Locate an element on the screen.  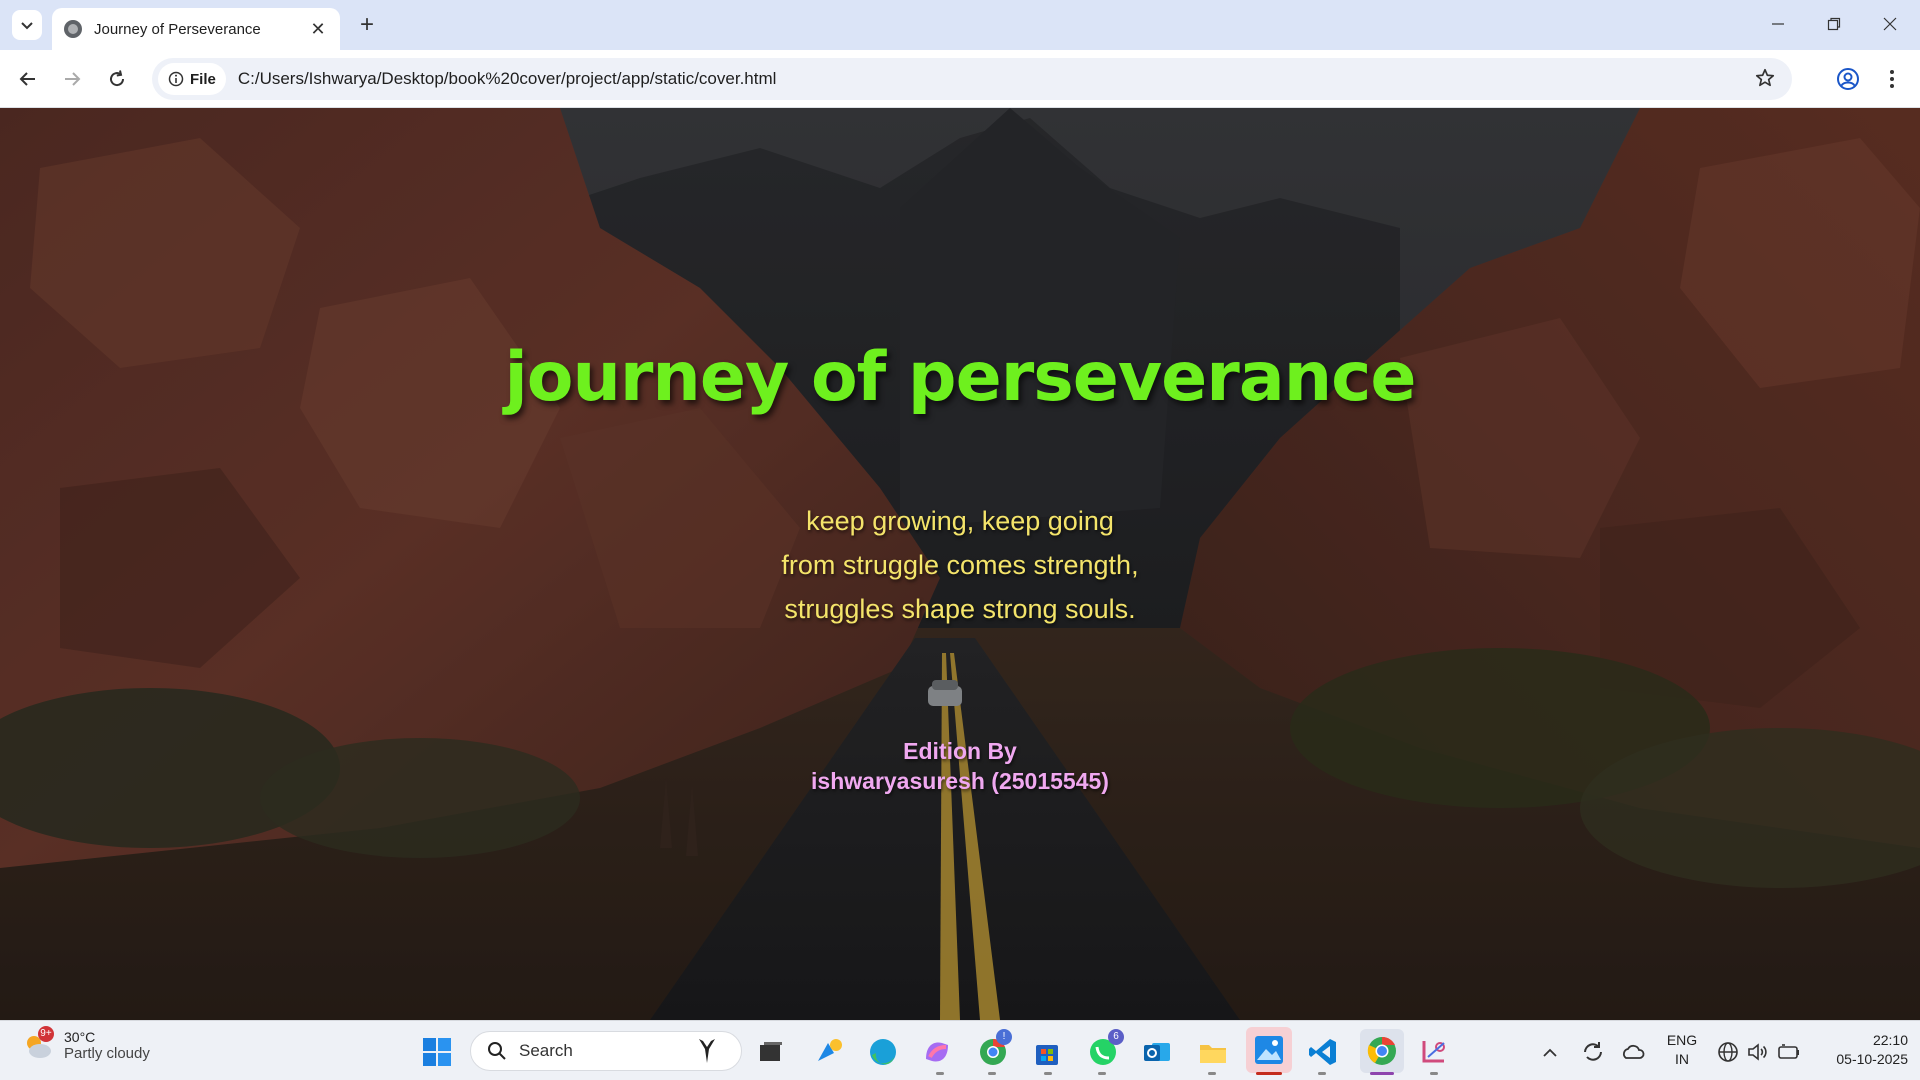
restore-button is located at coordinates (1834, 24).